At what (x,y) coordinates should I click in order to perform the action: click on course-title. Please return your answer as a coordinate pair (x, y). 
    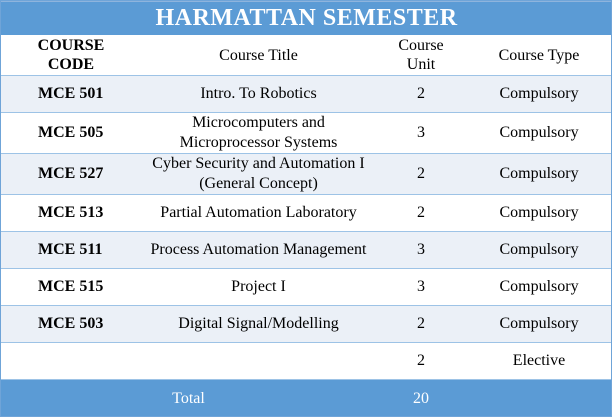
    Looking at the image, I should click on (258, 361).